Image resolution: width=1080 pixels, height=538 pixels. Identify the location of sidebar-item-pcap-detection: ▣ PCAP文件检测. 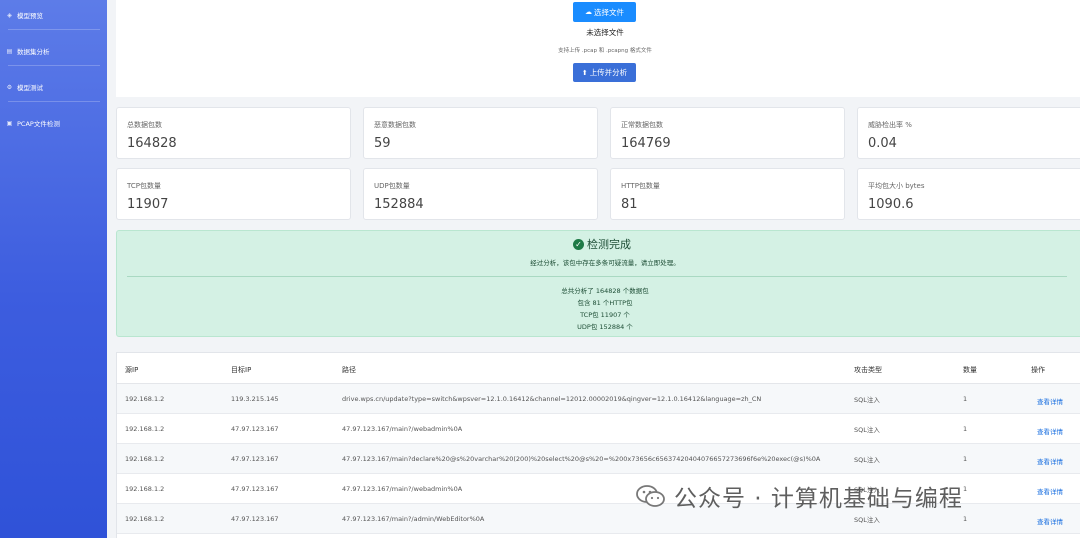
(53, 123).